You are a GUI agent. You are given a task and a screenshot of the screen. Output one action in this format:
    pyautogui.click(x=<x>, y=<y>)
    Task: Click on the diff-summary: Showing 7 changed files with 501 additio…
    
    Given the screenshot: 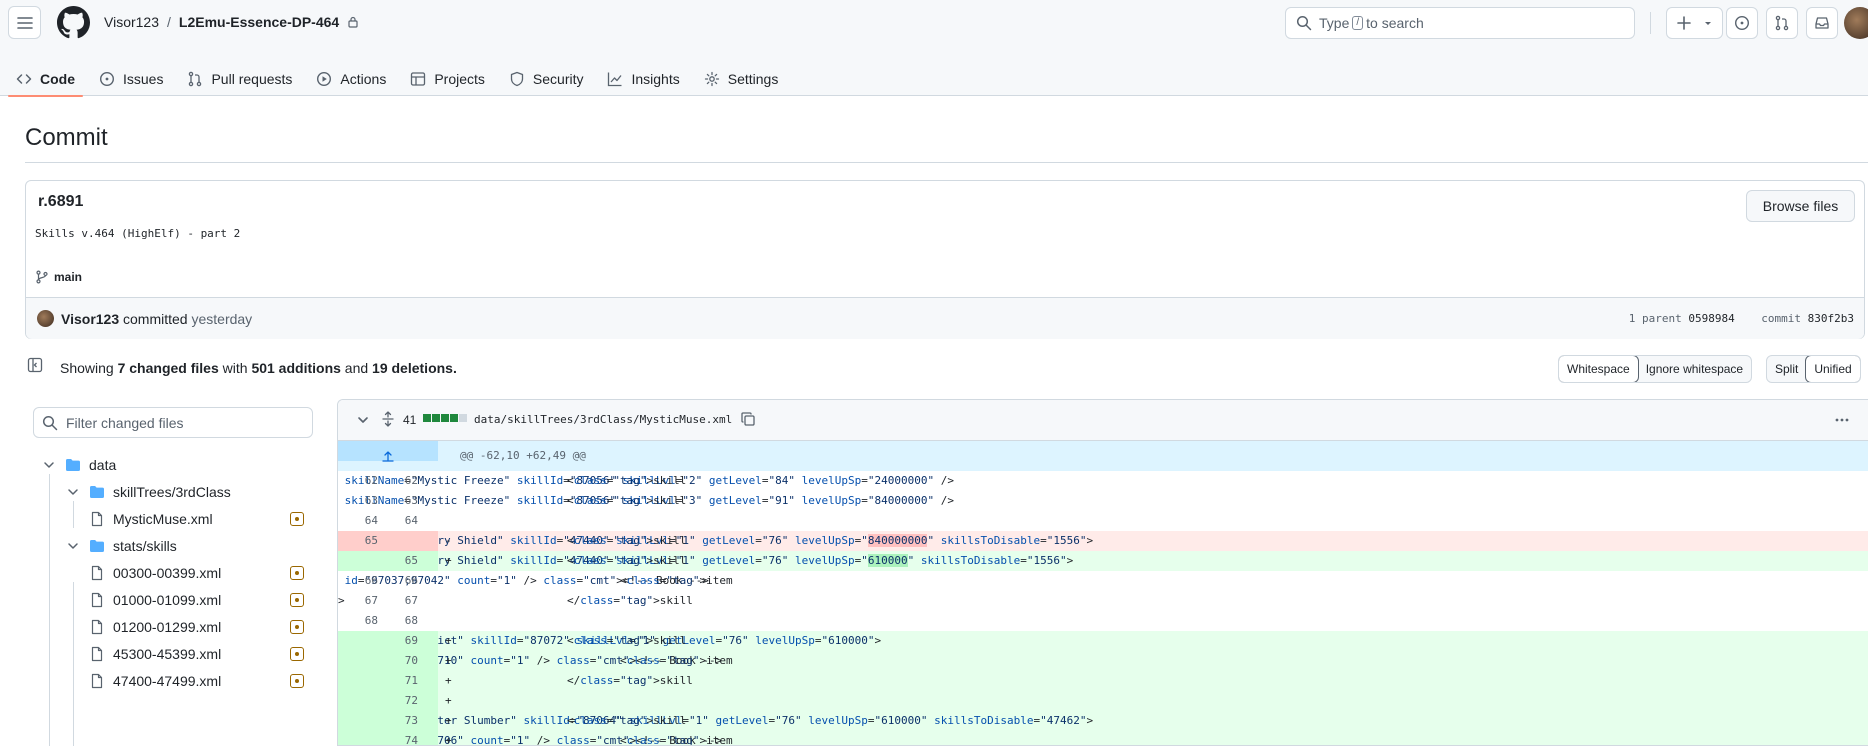 What is the action you would take?
    pyautogui.click(x=258, y=368)
    